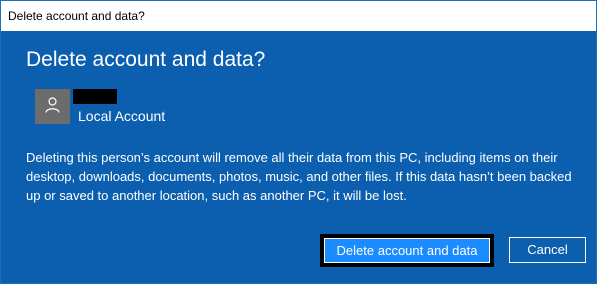 The height and width of the screenshot is (284, 597). Describe the element at coordinates (146, 59) in the screenshot. I see `dialog-heading: Delete account and data?` at that location.